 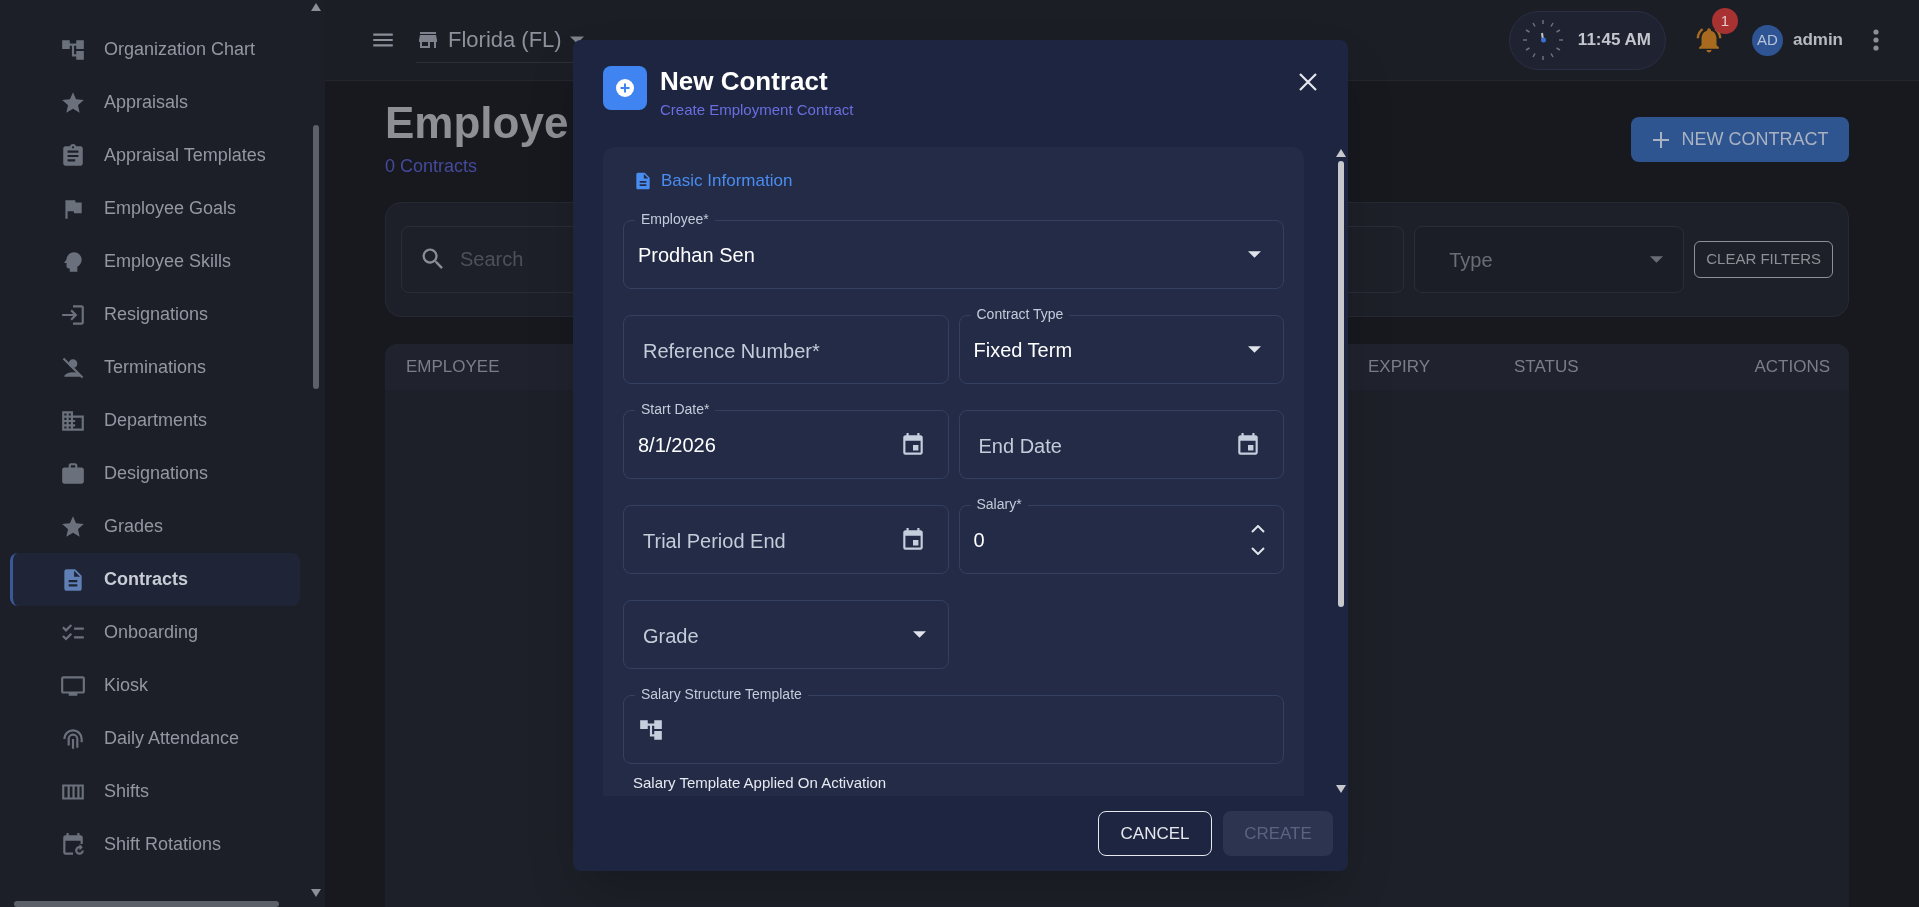 What do you see at coordinates (73, 155) in the screenshot?
I see `clipboard-icon` at bounding box center [73, 155].